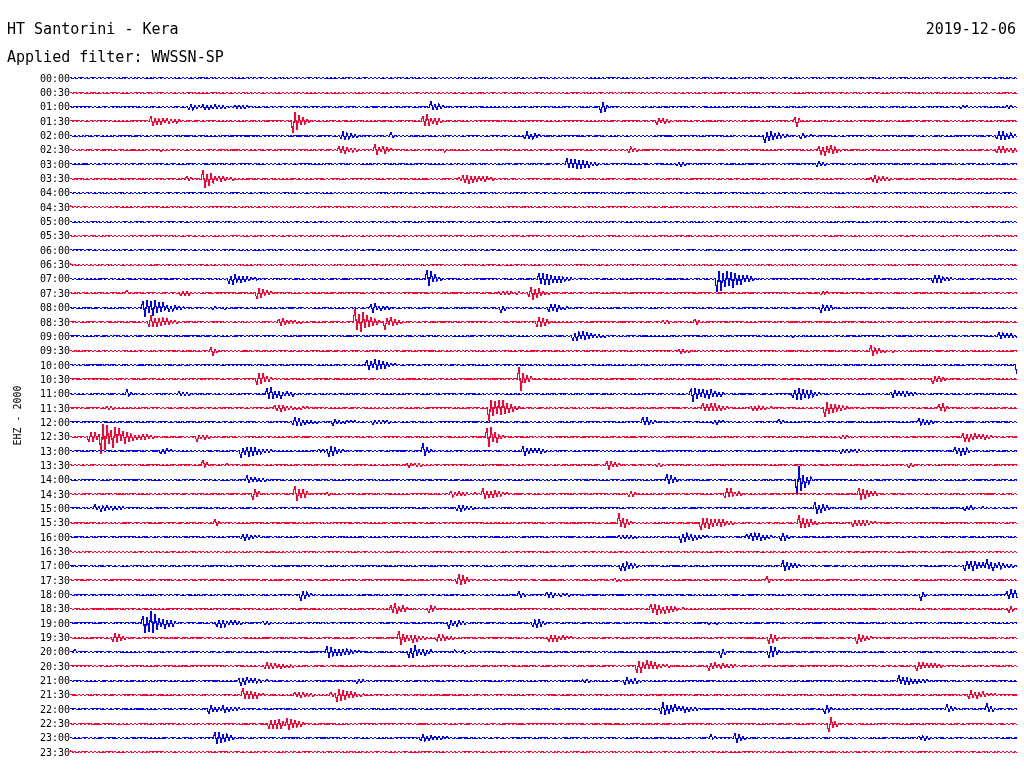 Image resolution: width=1024 pixels, height=780 pixels. What do you see at coordinates (54, 695) in the screenshot?
I see `time-label: 21:30` at bounding box center [54, 695].